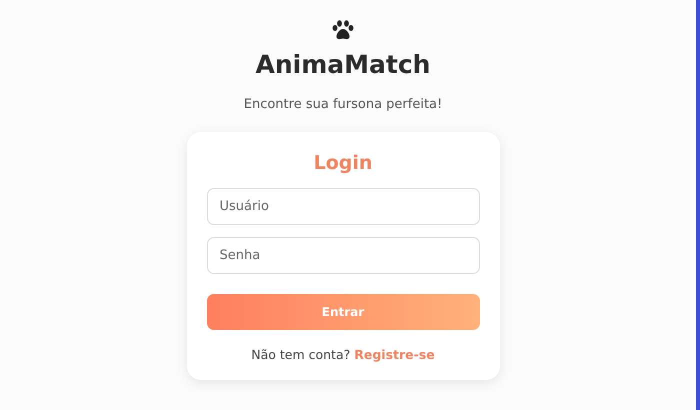 Image resolution: width=700 pixels, height=410 pixels. I want to click on footer-text: Não tem conta?, so click(300, 354).